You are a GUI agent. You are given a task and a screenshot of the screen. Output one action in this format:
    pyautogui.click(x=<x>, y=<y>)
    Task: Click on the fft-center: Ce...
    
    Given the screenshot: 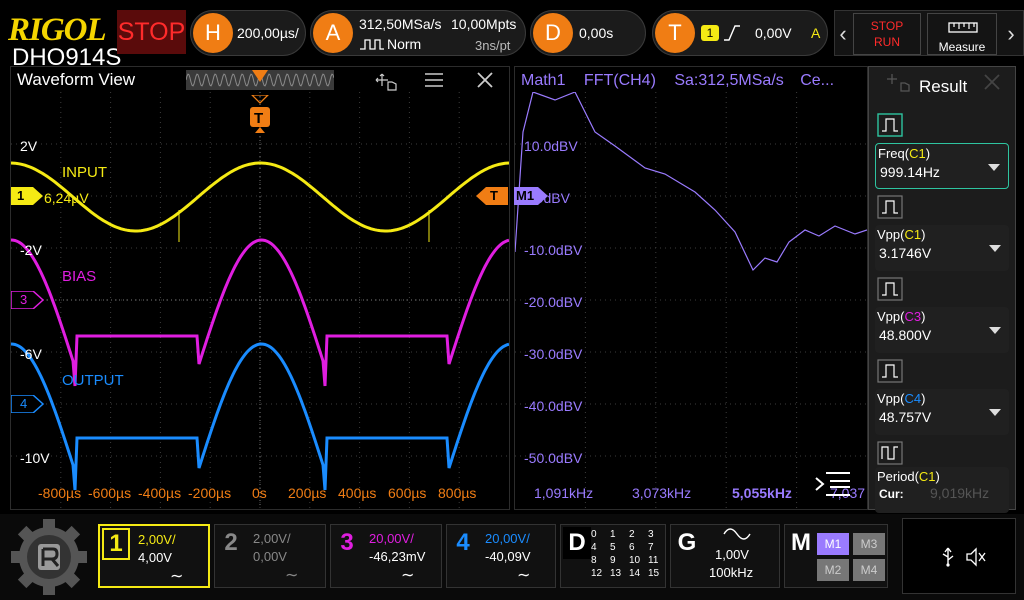 What is the action you would take?
    pyautogui.click(x=817, y=80)
    